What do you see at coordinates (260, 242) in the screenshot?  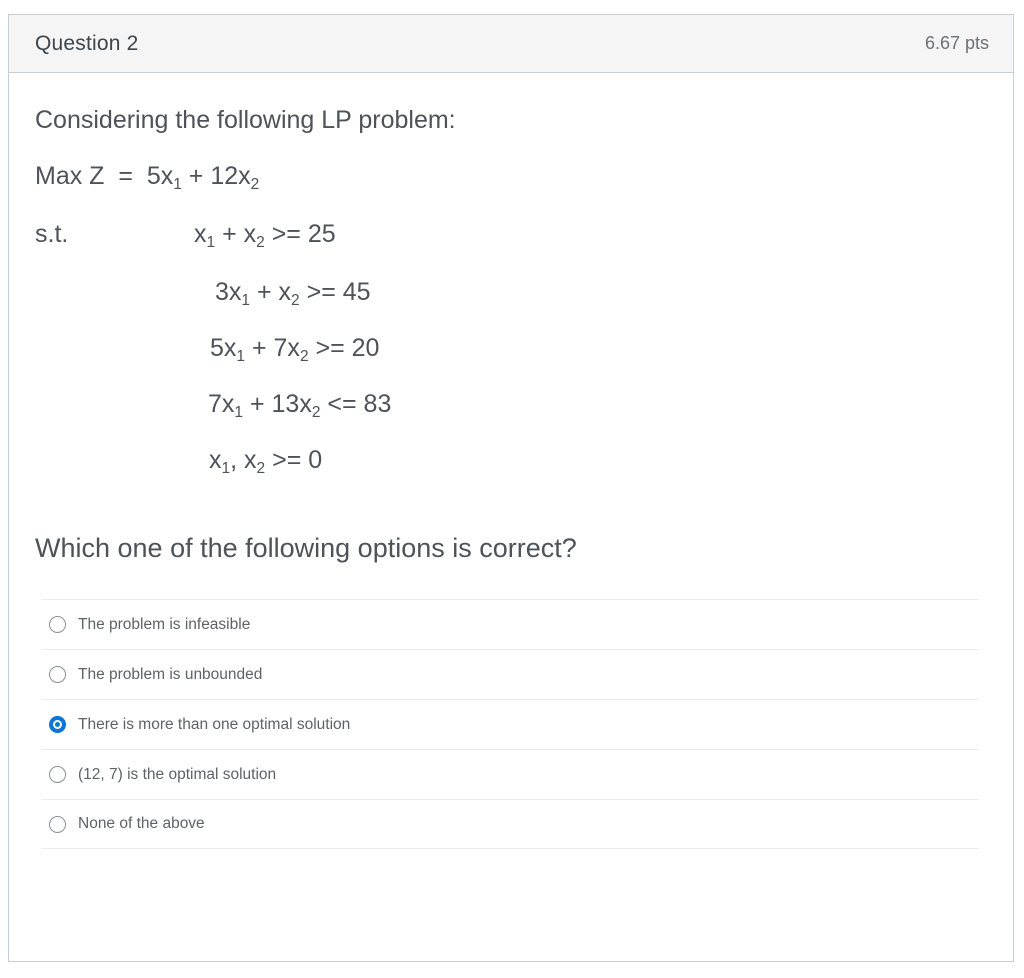 I see `constraint-1-sub-2: 2` at bounding box center [260, 242].